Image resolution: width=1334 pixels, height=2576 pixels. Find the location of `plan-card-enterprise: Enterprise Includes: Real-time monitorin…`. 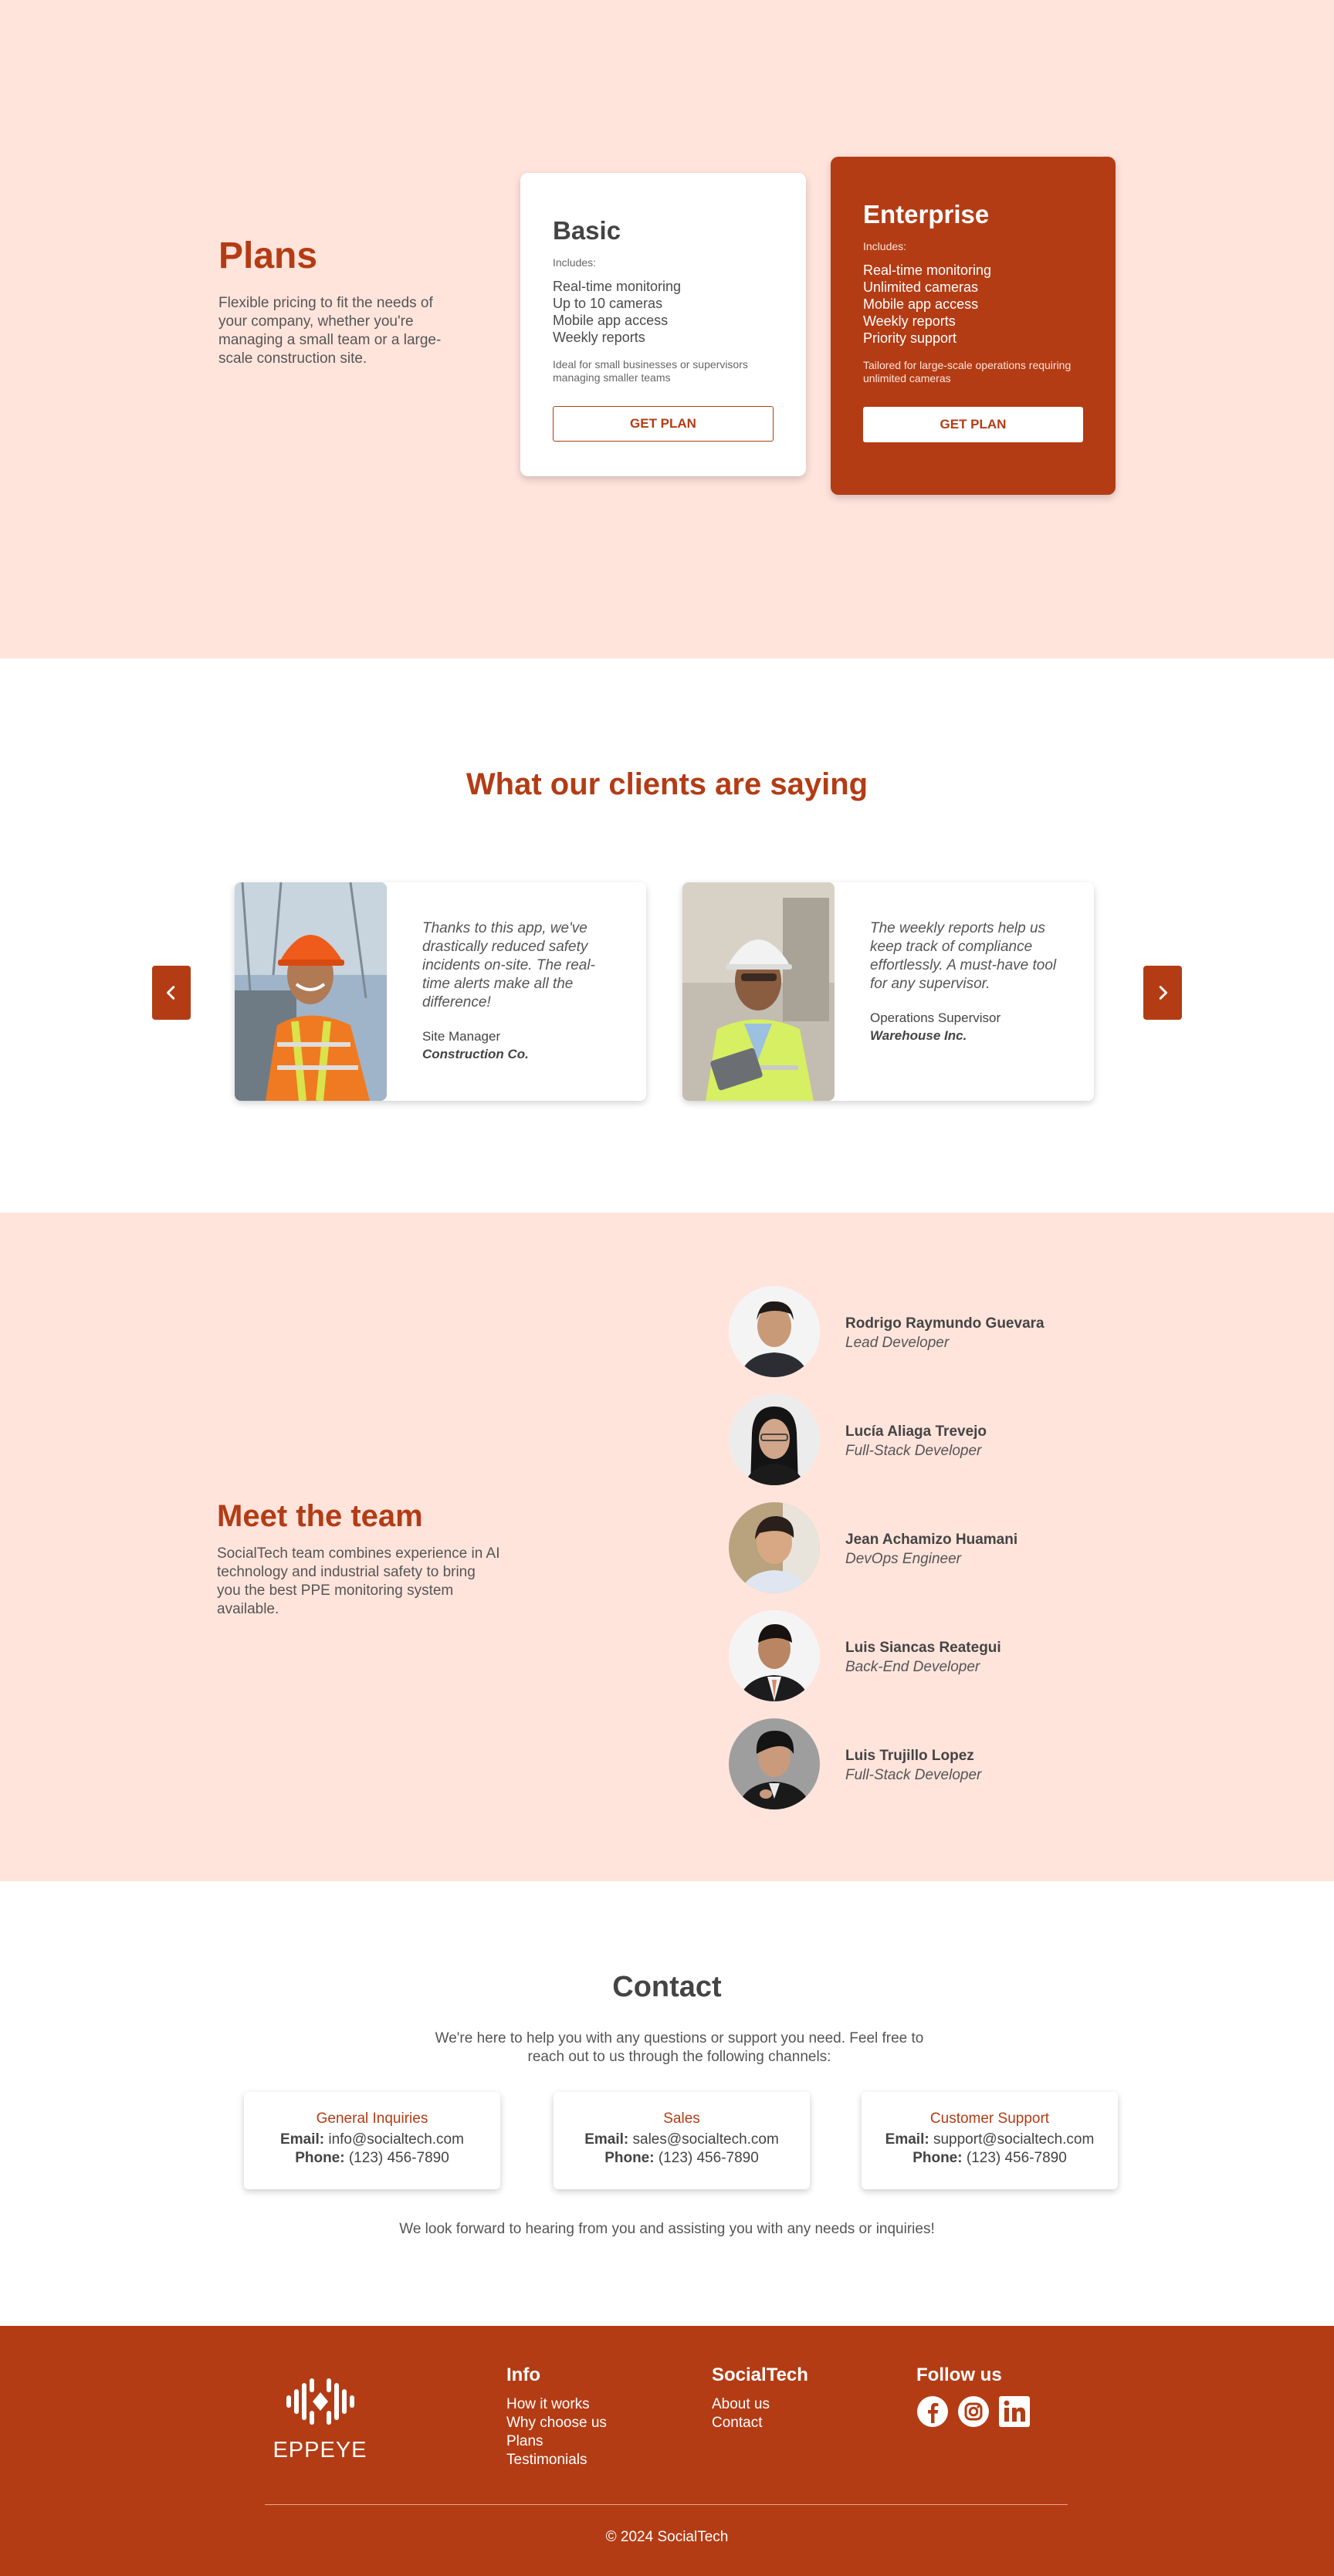

plan-card-enterprise: Enterprise Includes: Real-time monitorin… is located at coordinates (973, 326).